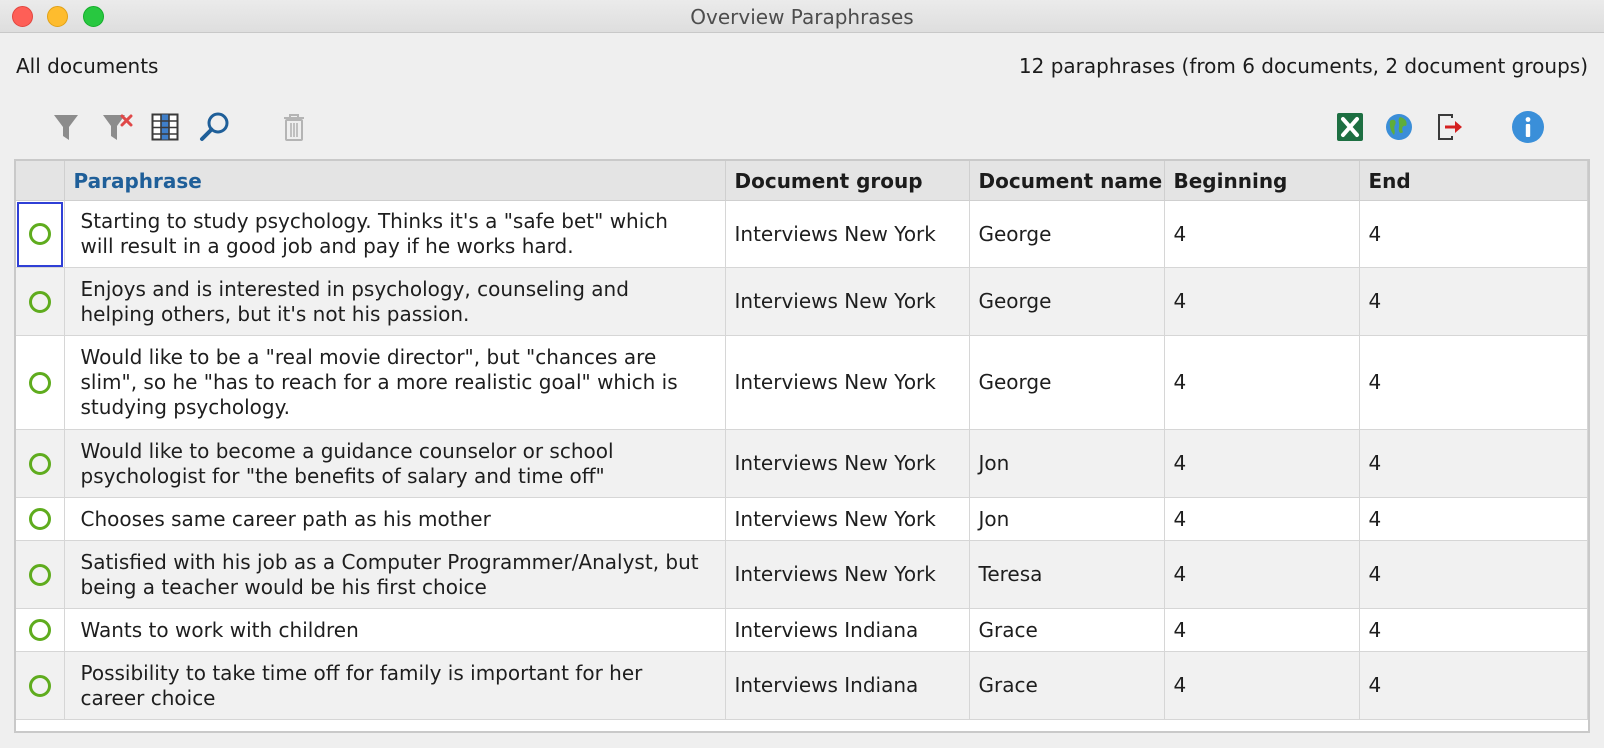  I want to click on select-columns-icon, so click(165, 127).